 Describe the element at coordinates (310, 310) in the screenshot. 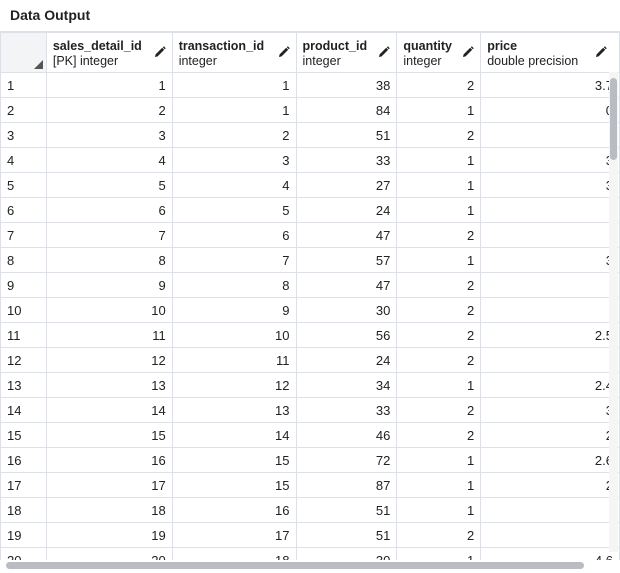

I see `table-row: 10 10 9 30 2` at that location.